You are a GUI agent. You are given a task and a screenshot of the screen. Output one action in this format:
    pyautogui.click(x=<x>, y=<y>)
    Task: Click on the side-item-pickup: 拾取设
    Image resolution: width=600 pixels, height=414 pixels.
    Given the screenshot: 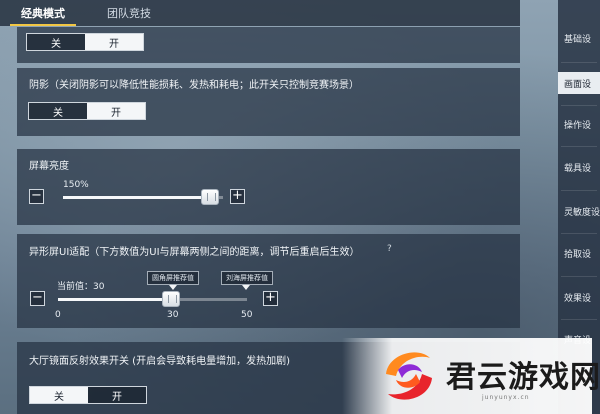 What is the action you would take?
    pyautogui.click(x=579, y=253)
    